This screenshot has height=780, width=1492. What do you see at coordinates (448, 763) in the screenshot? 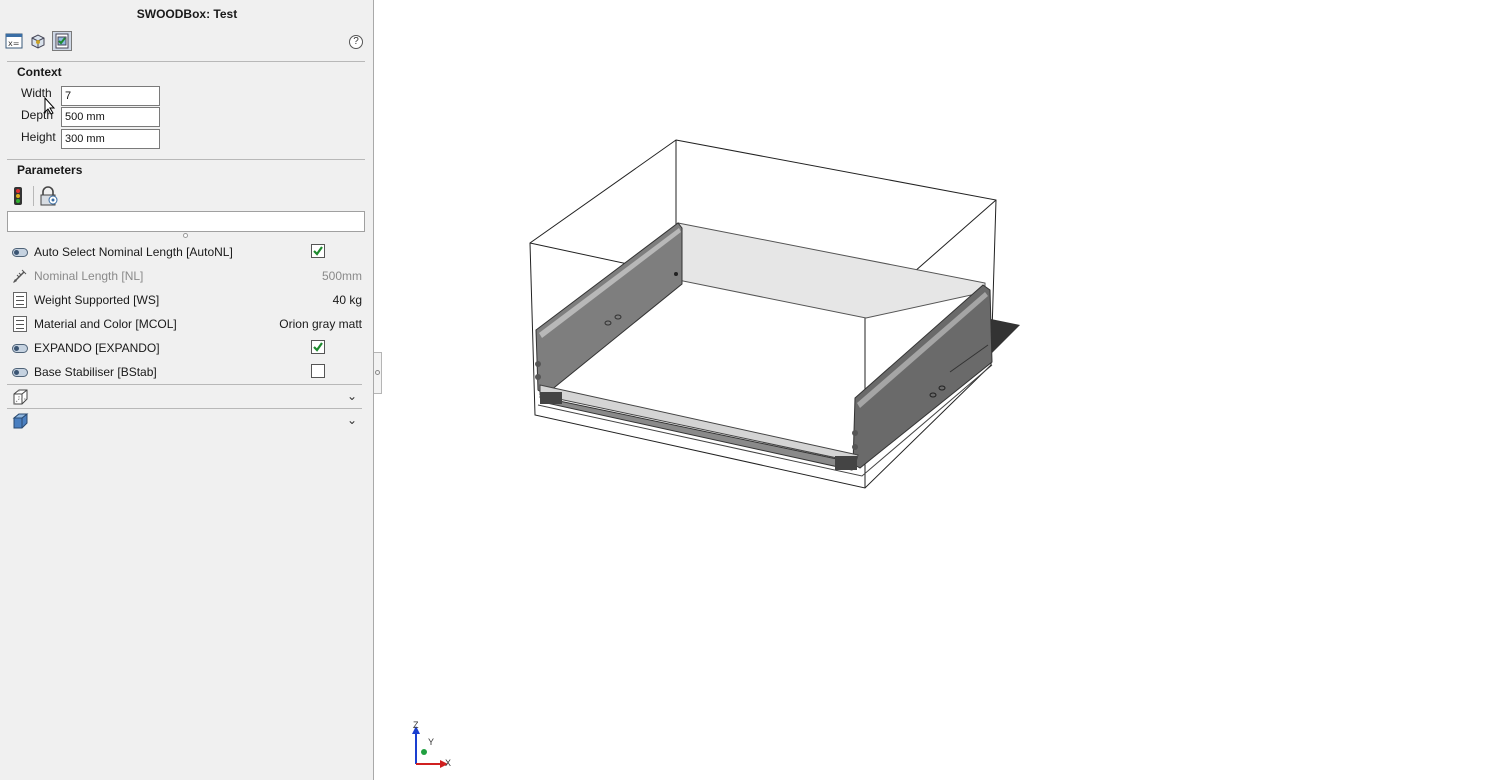
I see `axis-x-label: X` at bounding box center [448, 763].